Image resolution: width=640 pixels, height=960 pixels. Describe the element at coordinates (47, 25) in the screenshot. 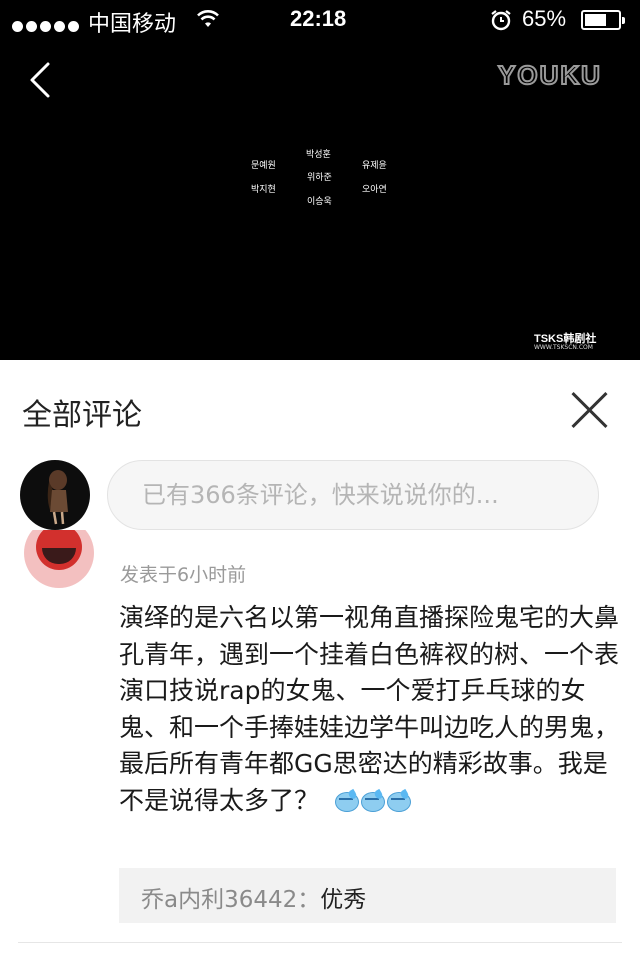

I see `signal-dots-icon` at that location.